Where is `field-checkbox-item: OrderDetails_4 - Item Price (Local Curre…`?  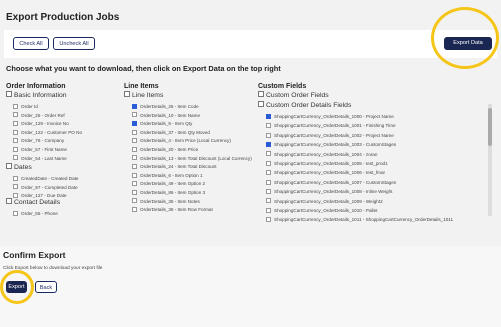 field-checkbox-item: OrderDetails_4 - Item Price (Local Curre… is located at coordinates (181, 140).